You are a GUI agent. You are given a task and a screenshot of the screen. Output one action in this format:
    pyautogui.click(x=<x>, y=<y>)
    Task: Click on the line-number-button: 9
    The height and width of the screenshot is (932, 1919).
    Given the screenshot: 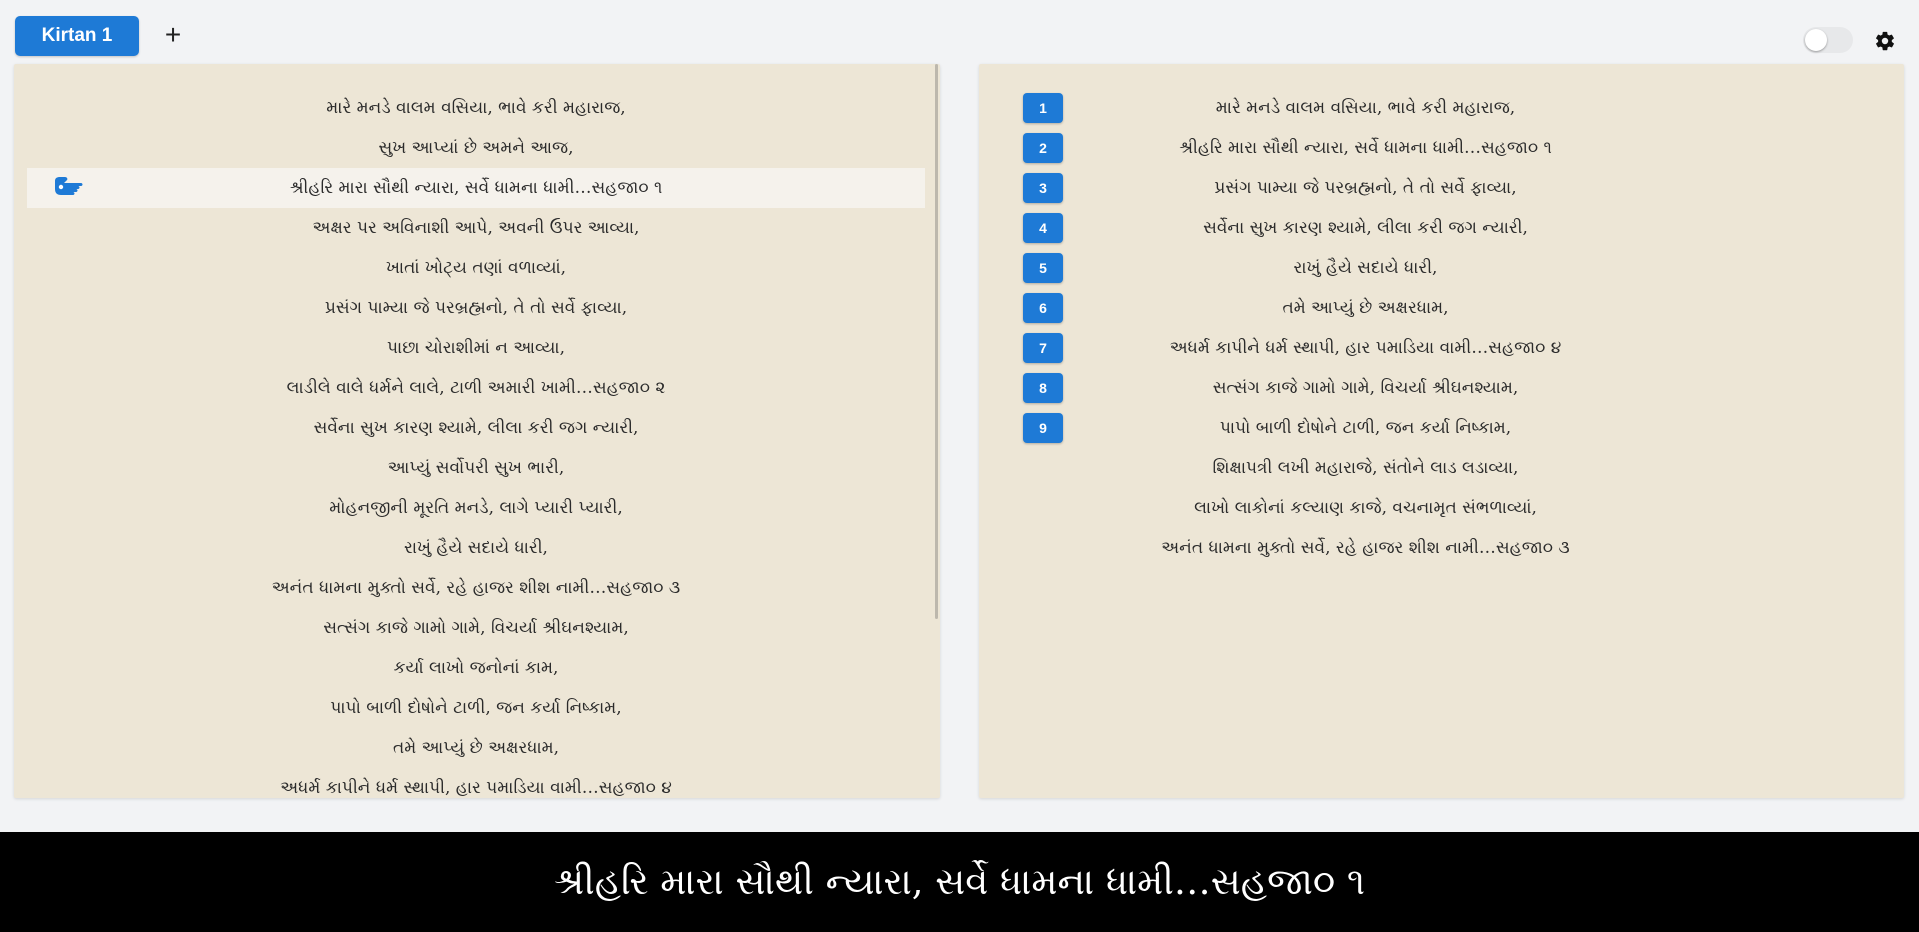 What is the action you would take?
    pyautogui.click(x=1043, y=428)
    